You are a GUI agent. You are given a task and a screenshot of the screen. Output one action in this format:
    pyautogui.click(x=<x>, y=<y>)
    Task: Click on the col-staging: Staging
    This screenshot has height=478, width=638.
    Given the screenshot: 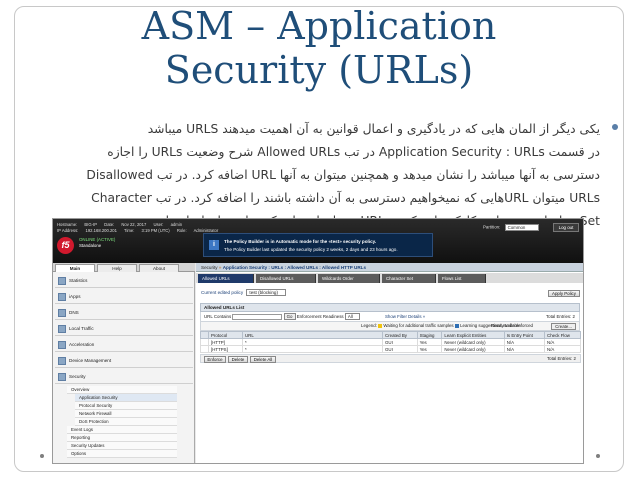 What is the action you would take?
    pyautogui.click(x=429, y=335)
    